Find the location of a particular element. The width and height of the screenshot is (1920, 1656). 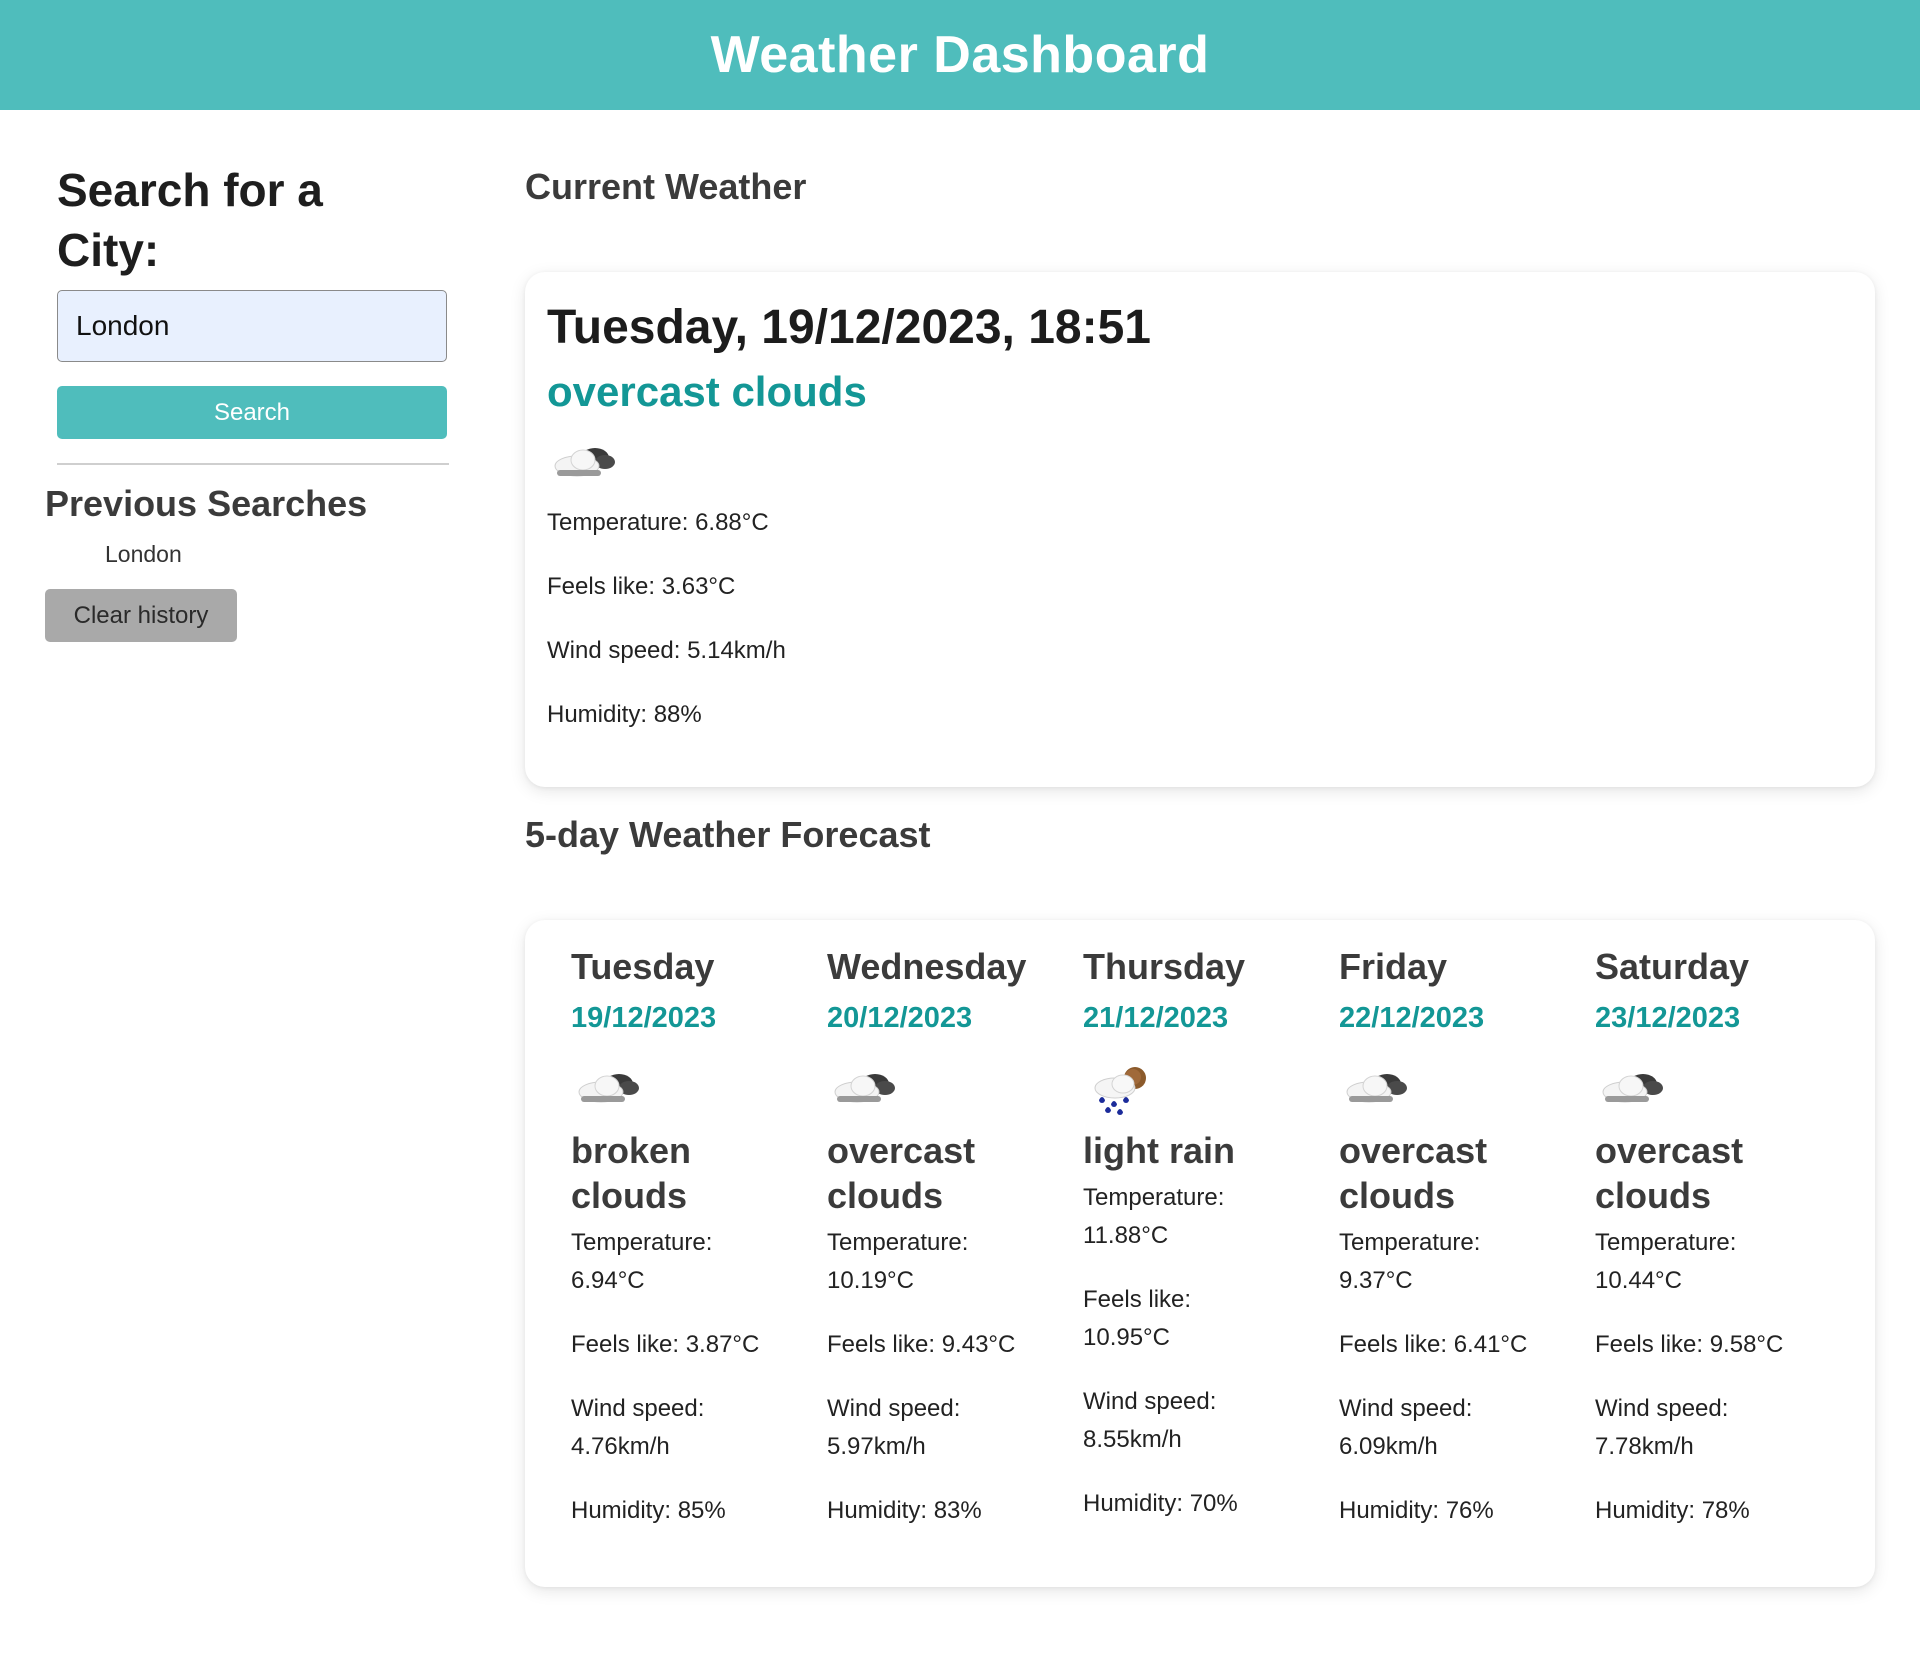

forecast-description: light rain is located at coordinates (1159, 1150).